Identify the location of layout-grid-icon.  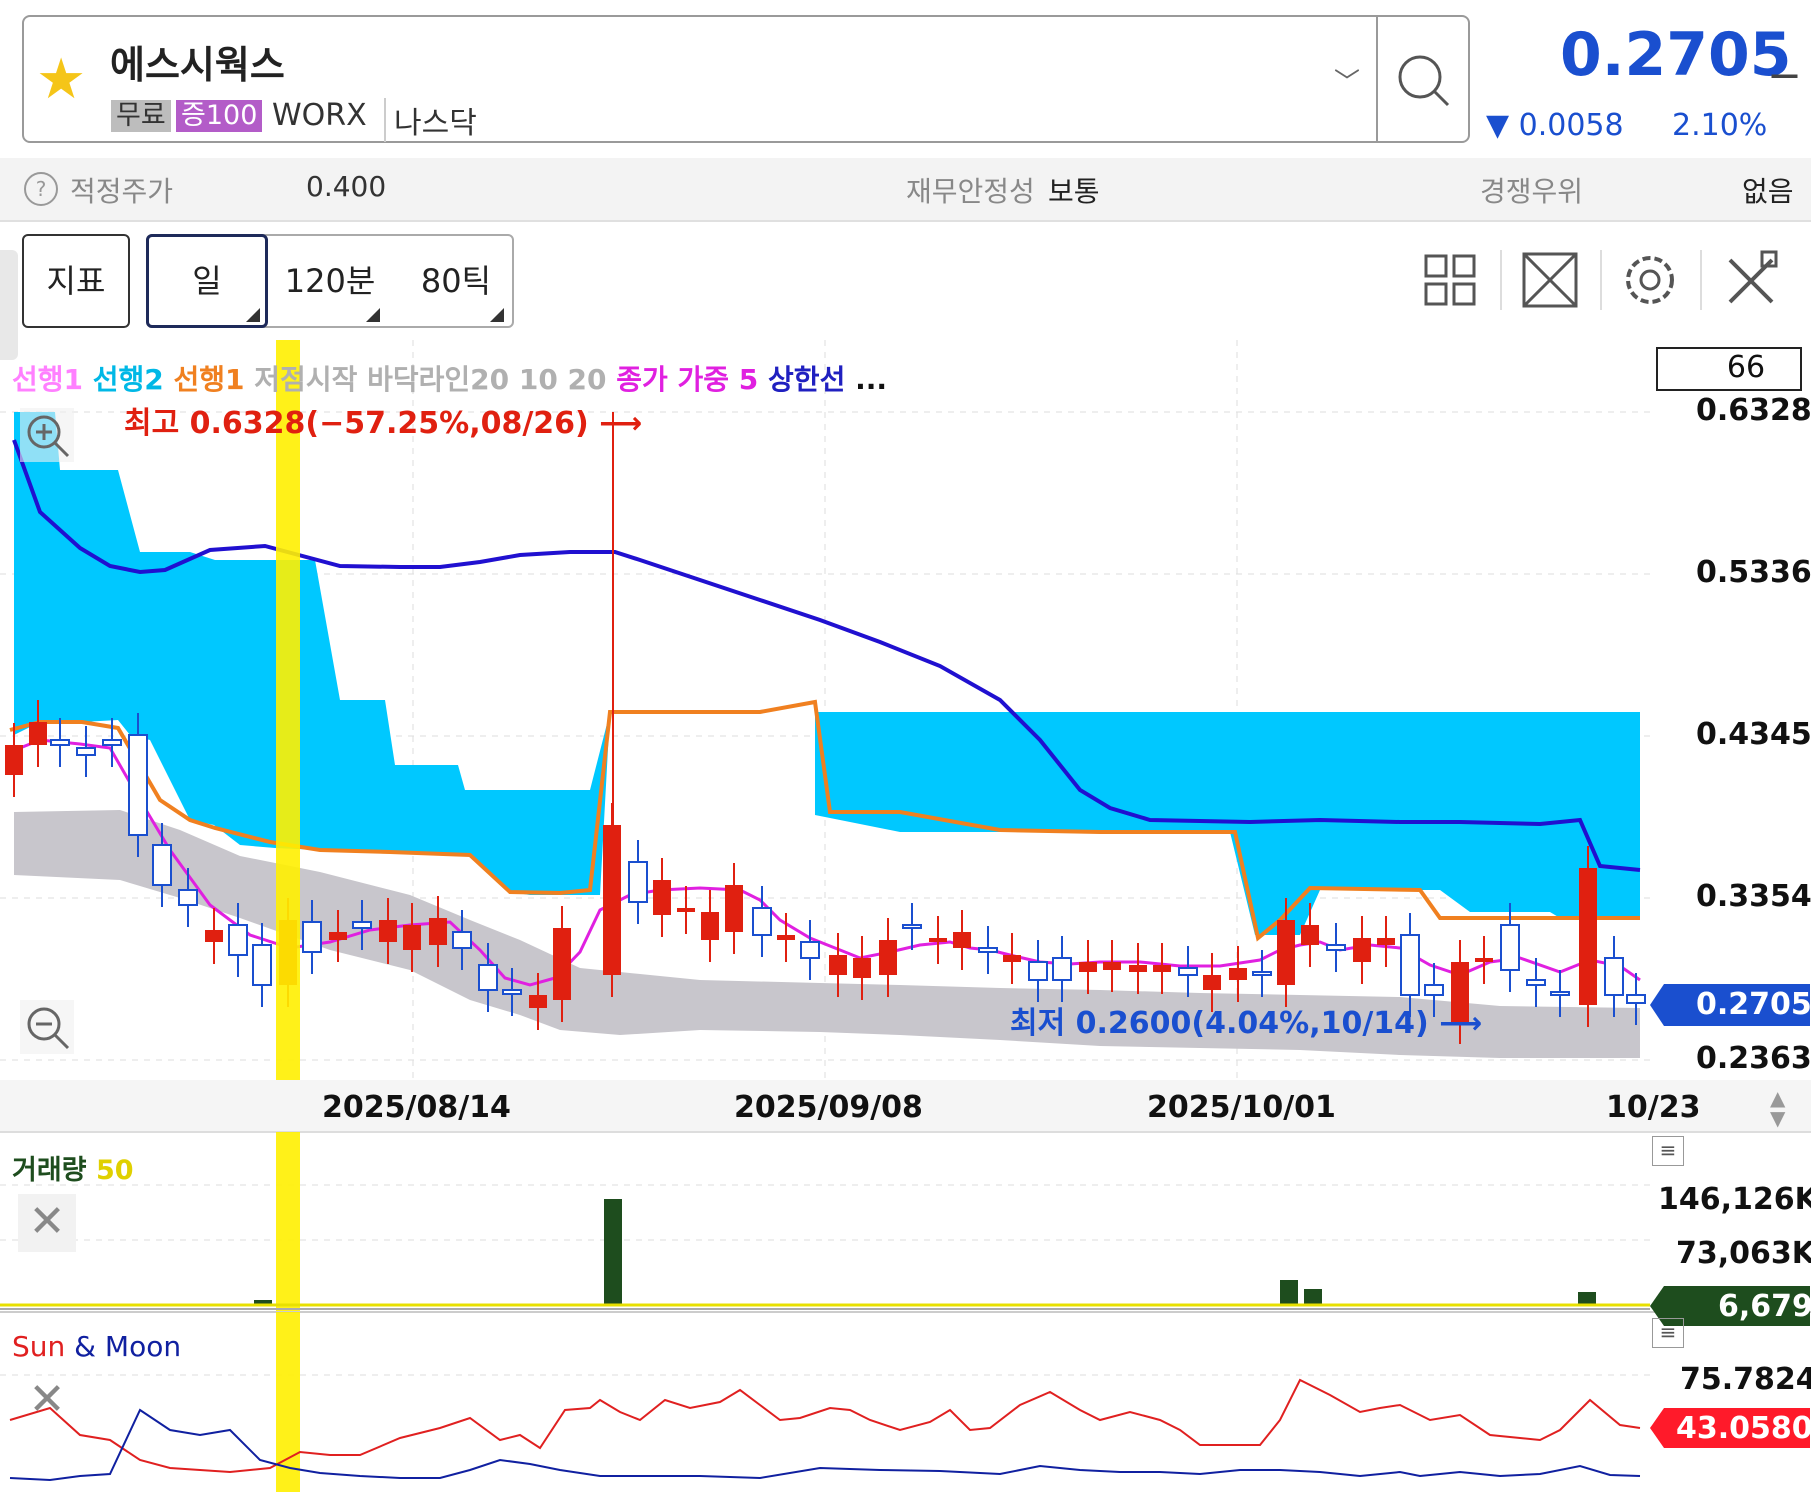
(1450, 280).